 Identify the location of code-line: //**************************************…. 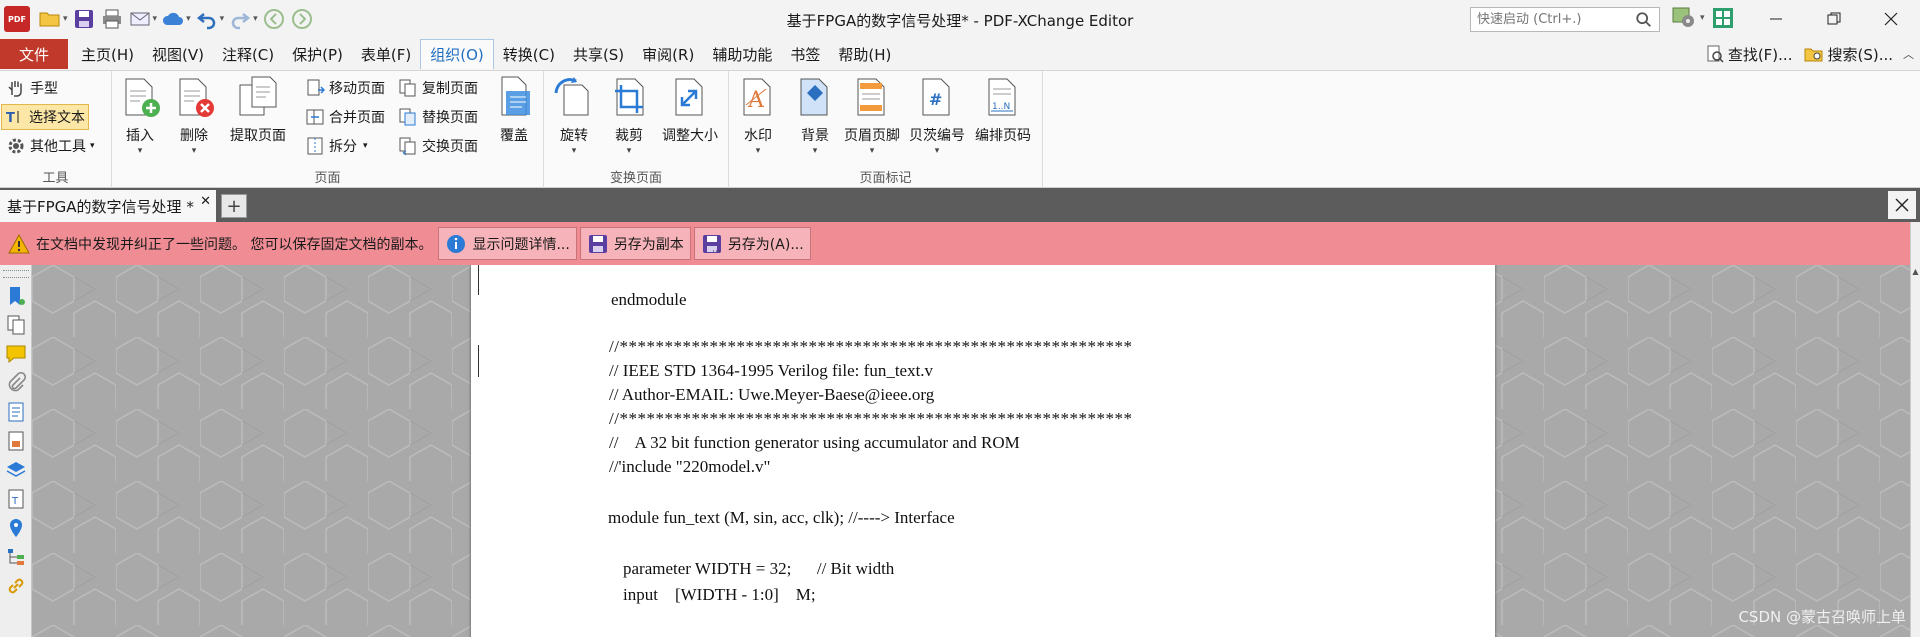
(871, 418).